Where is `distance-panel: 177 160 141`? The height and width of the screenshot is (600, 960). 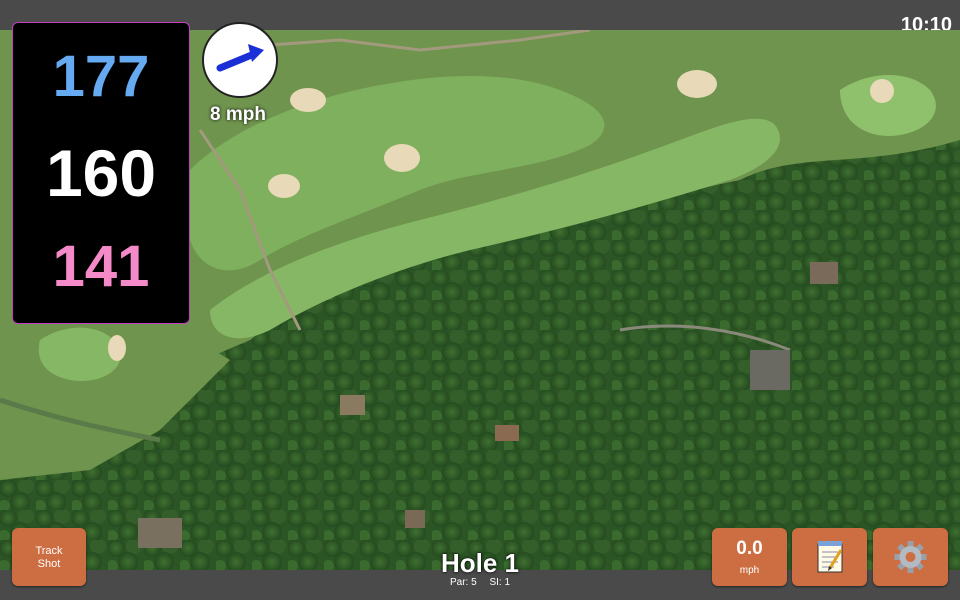 distance-panel: 177 160 141 is located at coordinates (101, 173).